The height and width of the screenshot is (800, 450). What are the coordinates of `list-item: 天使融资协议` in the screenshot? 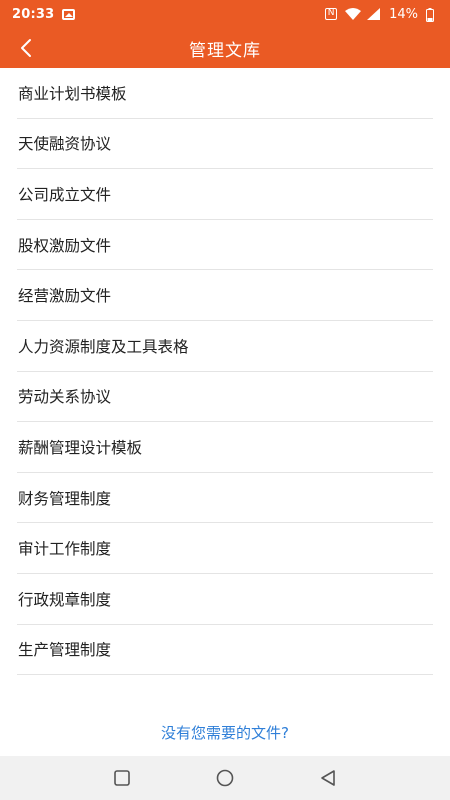 It's located at (225, 144).